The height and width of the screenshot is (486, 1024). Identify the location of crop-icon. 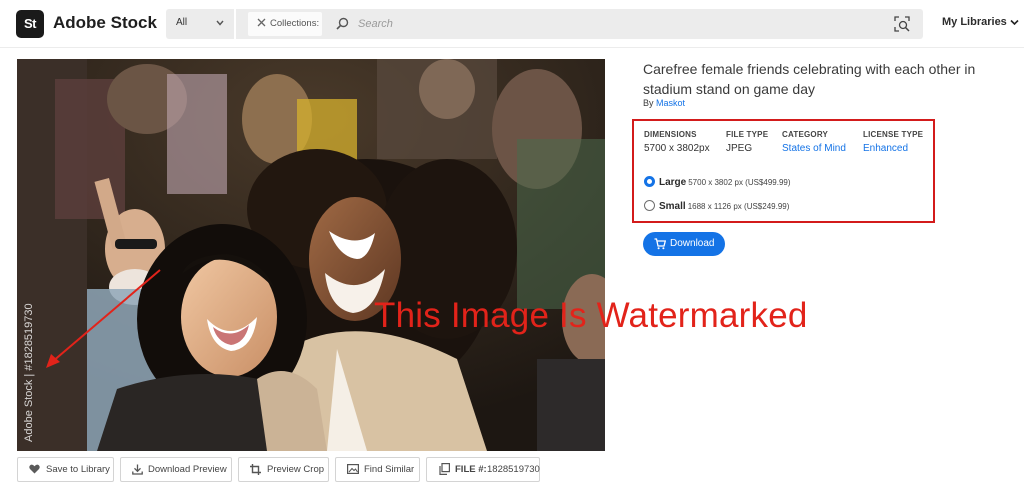
(255, 469).